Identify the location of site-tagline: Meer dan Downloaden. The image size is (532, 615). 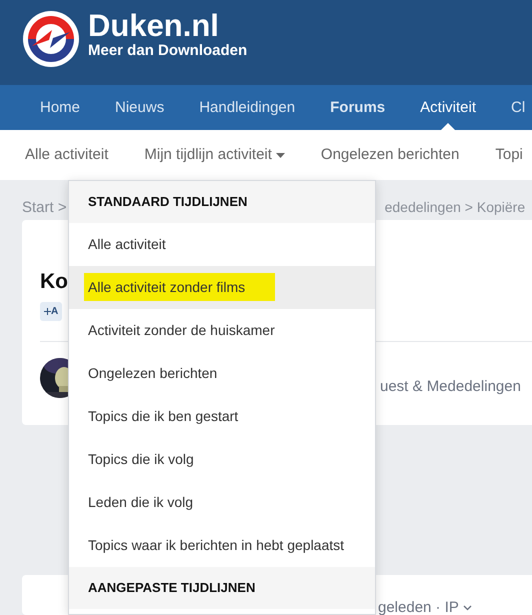
(168, 51).